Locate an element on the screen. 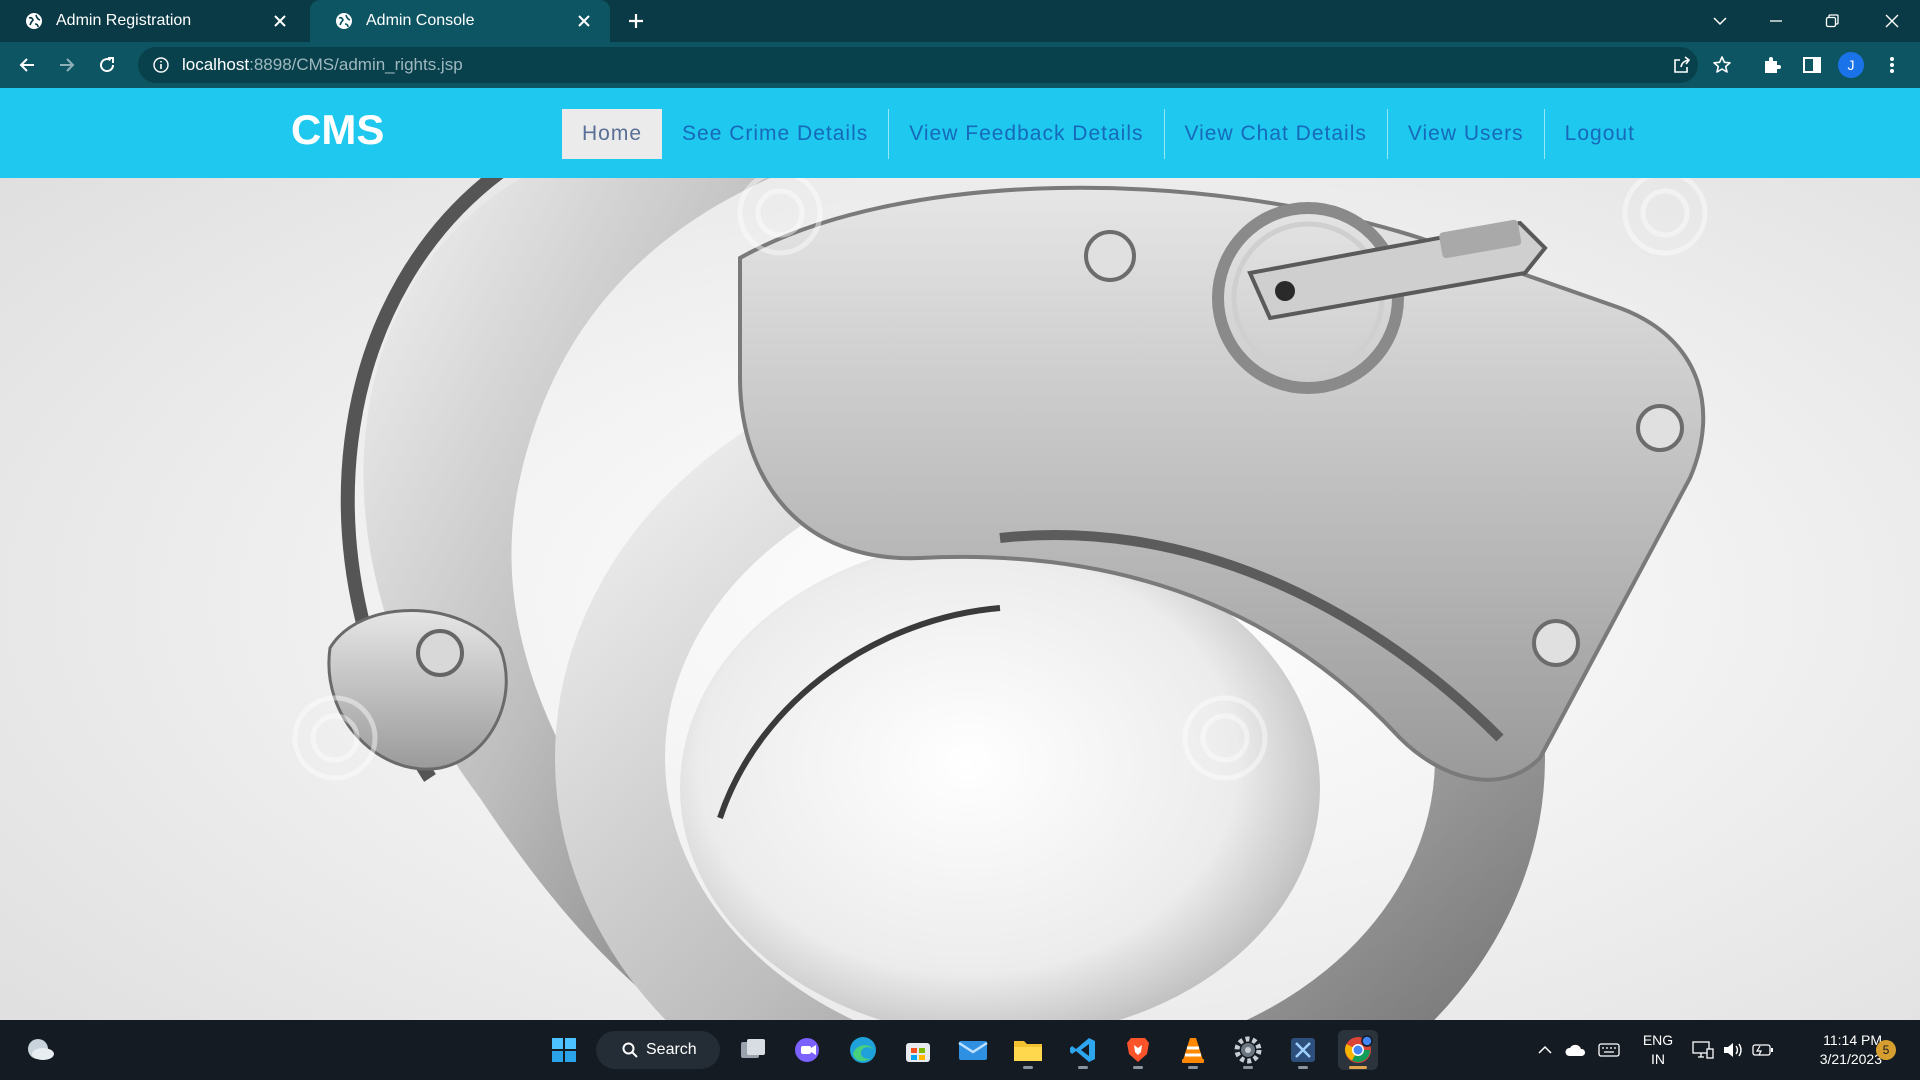  puzzle-icon is located at coordinates (1773, 65).